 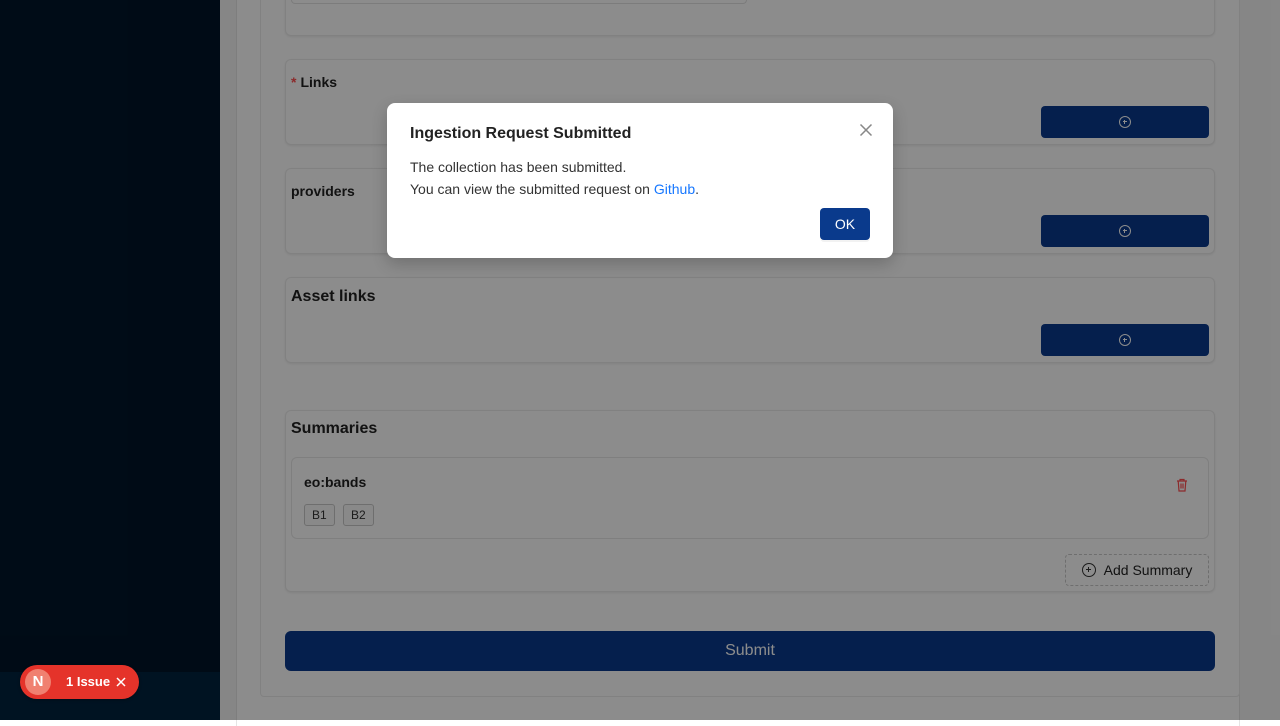 What do you see at coordinates (845, 224) in the screenshot?
I see `ok-button: OK` at bounding box center [845, 224].